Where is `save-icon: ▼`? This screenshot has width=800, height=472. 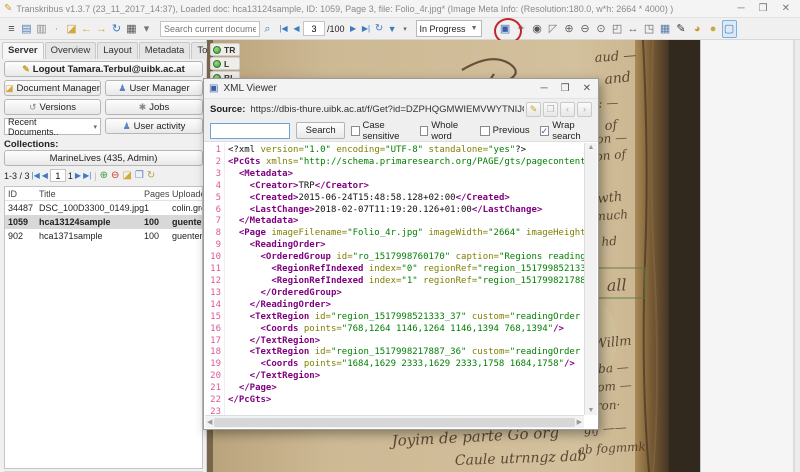
save-icon: ▼ is located at coordinates (392, 29).